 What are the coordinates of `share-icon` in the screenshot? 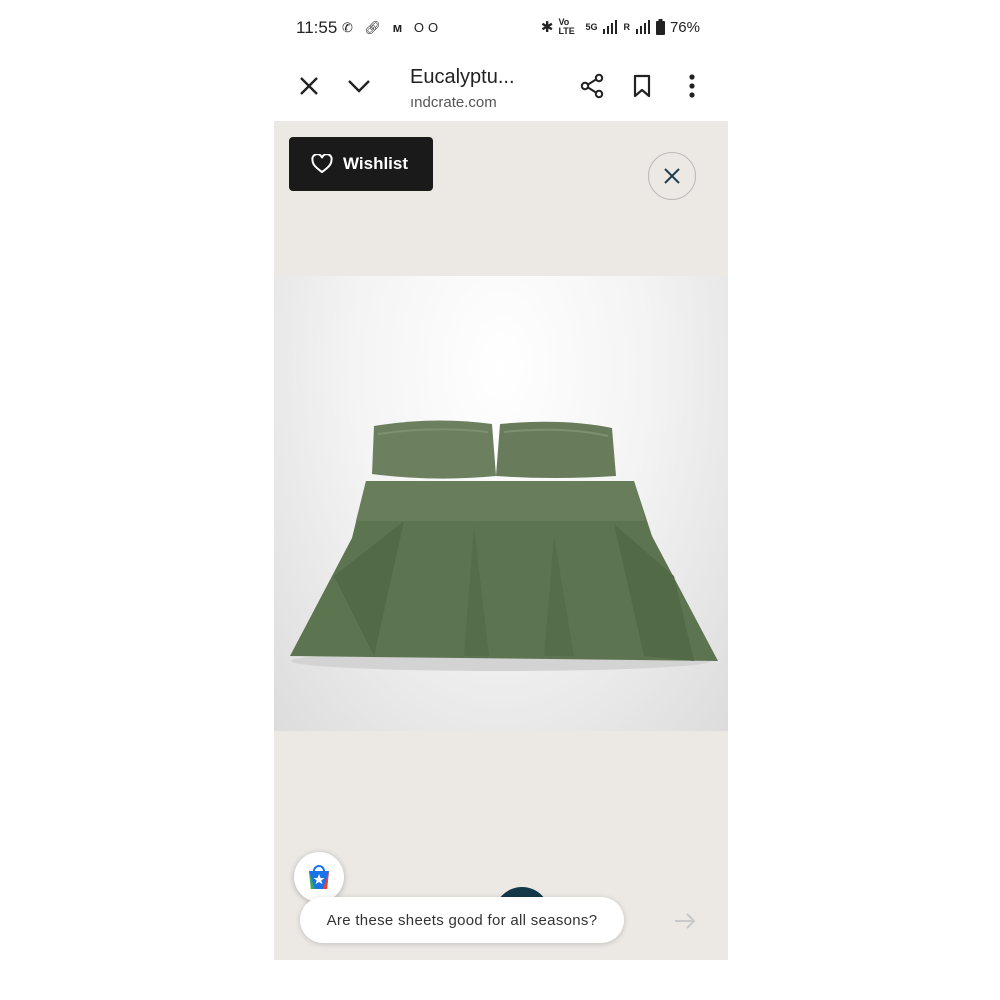 It's located at (592, 86).